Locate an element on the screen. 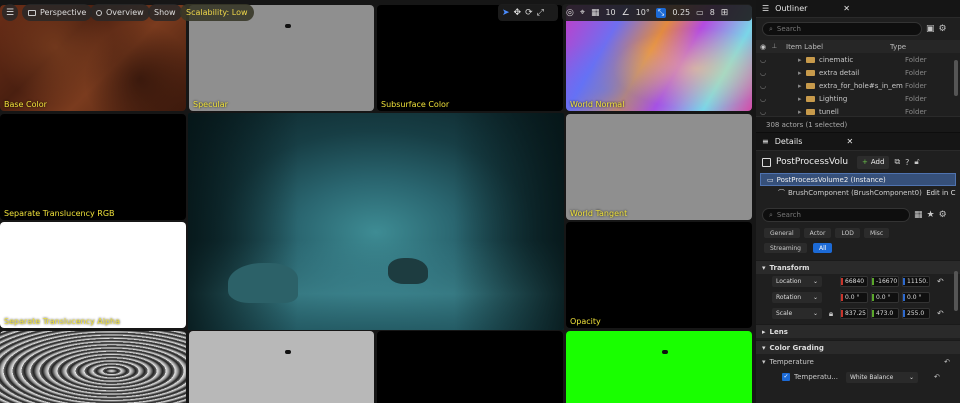 This screenshot has height=403, width=960. grid-snap-value: 10 is located at coordinates (610, 12).